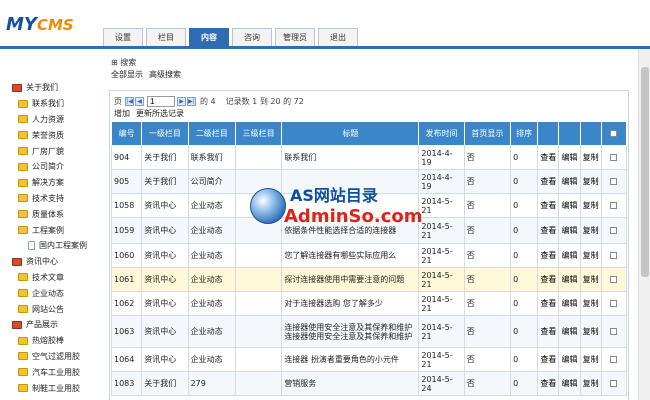  Describe the element at coordinates (52, 325) in the screenshot. I see `sidebar-group: 产品展示` at that location.